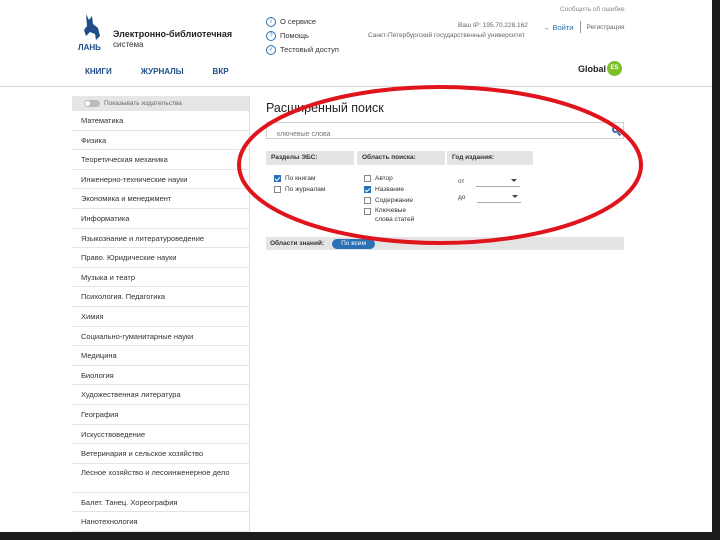 The height and width of the screenshot is (540, 720). What do you see at coordinates (592, 68) in the screenshot?
I see `global-text: Global` at bounding box center [592, 68].